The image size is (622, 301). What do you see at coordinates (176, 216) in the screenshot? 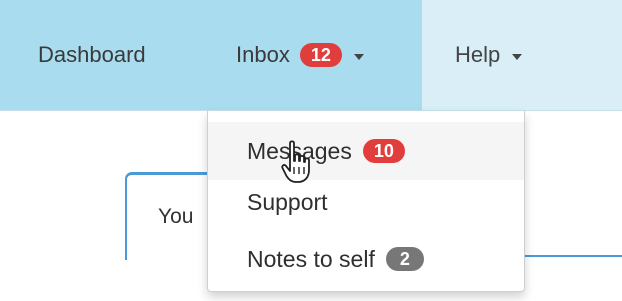
I see `content-tab-label: You` at bounding box center [176, 216].